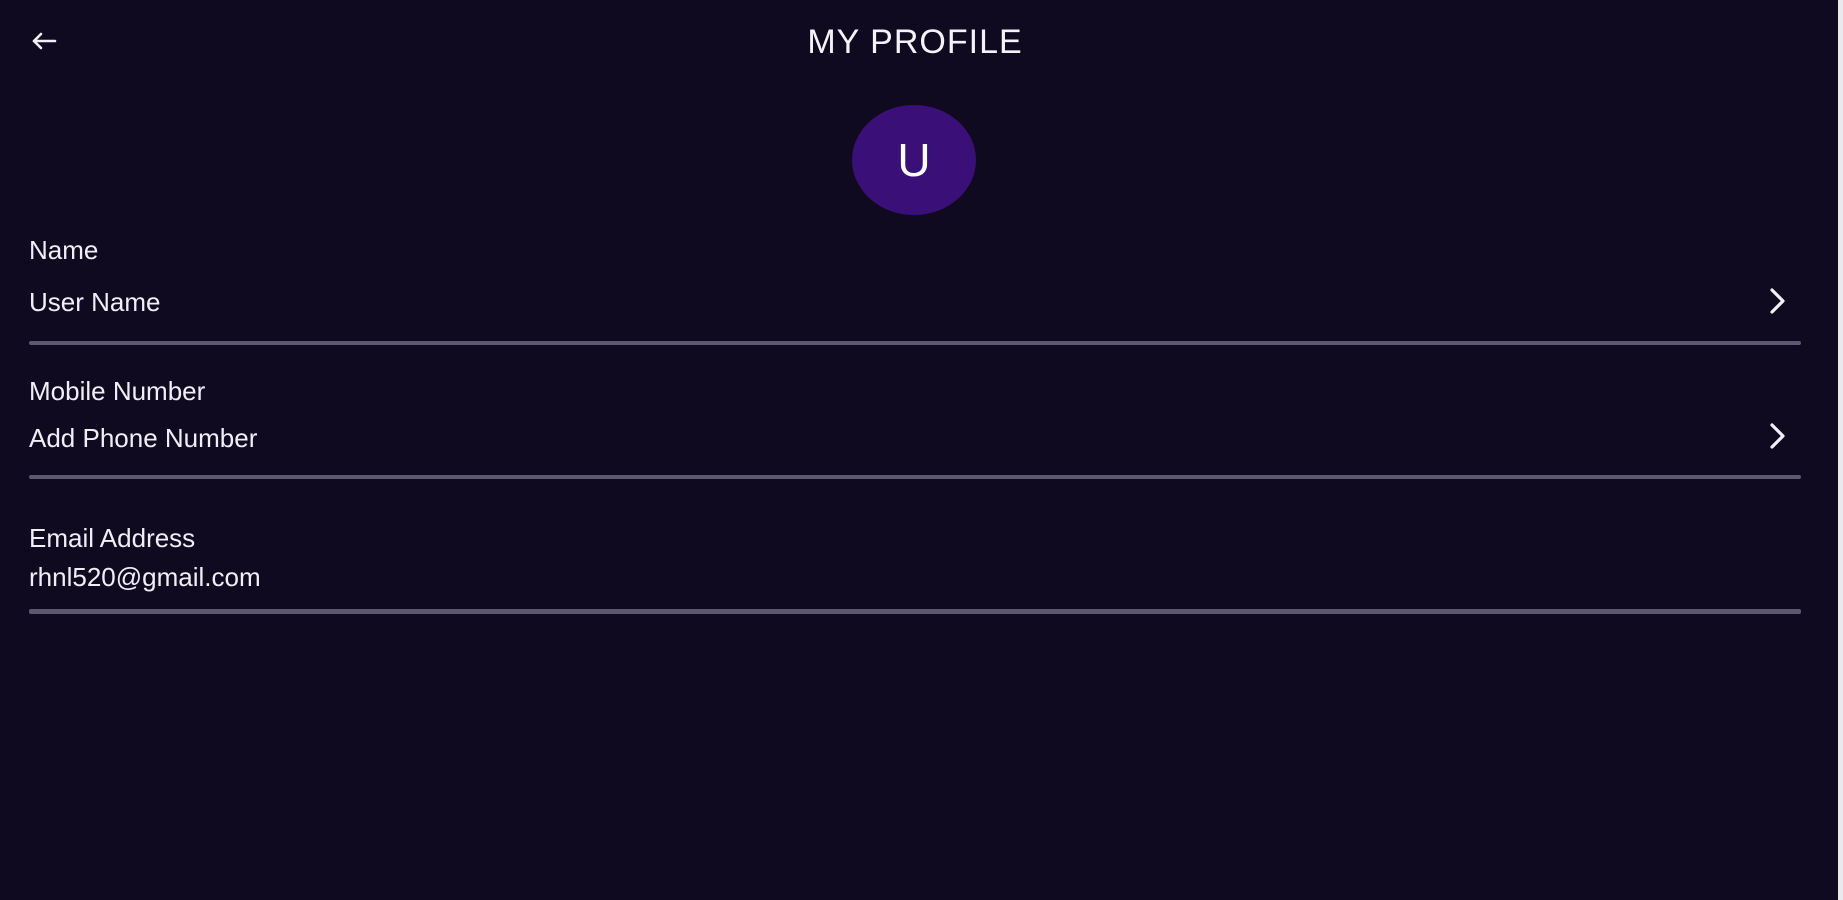 The image size is (1843, 900). What do you see at coordinates (915, 611) in the screenshot?
I see `email-divider` at bounding box center [915, 611].